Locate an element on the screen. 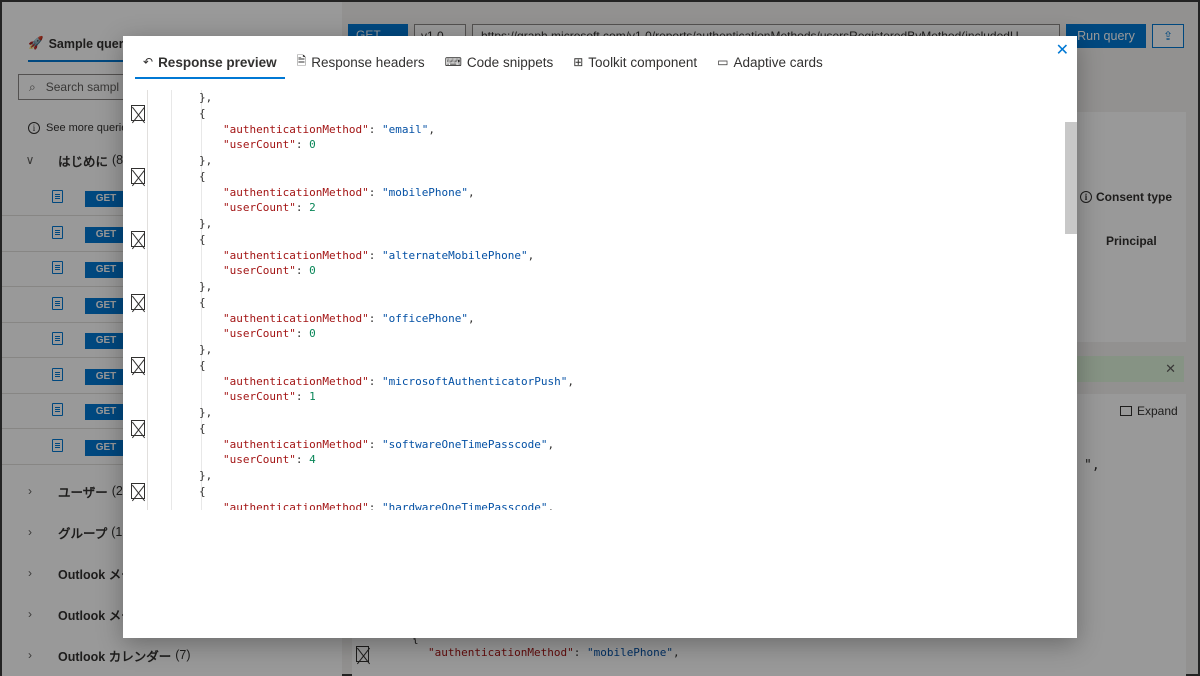 The width and height of the screenshot is (1200, 676). scrollbar-thumb is located at coordinates (1071, 178).